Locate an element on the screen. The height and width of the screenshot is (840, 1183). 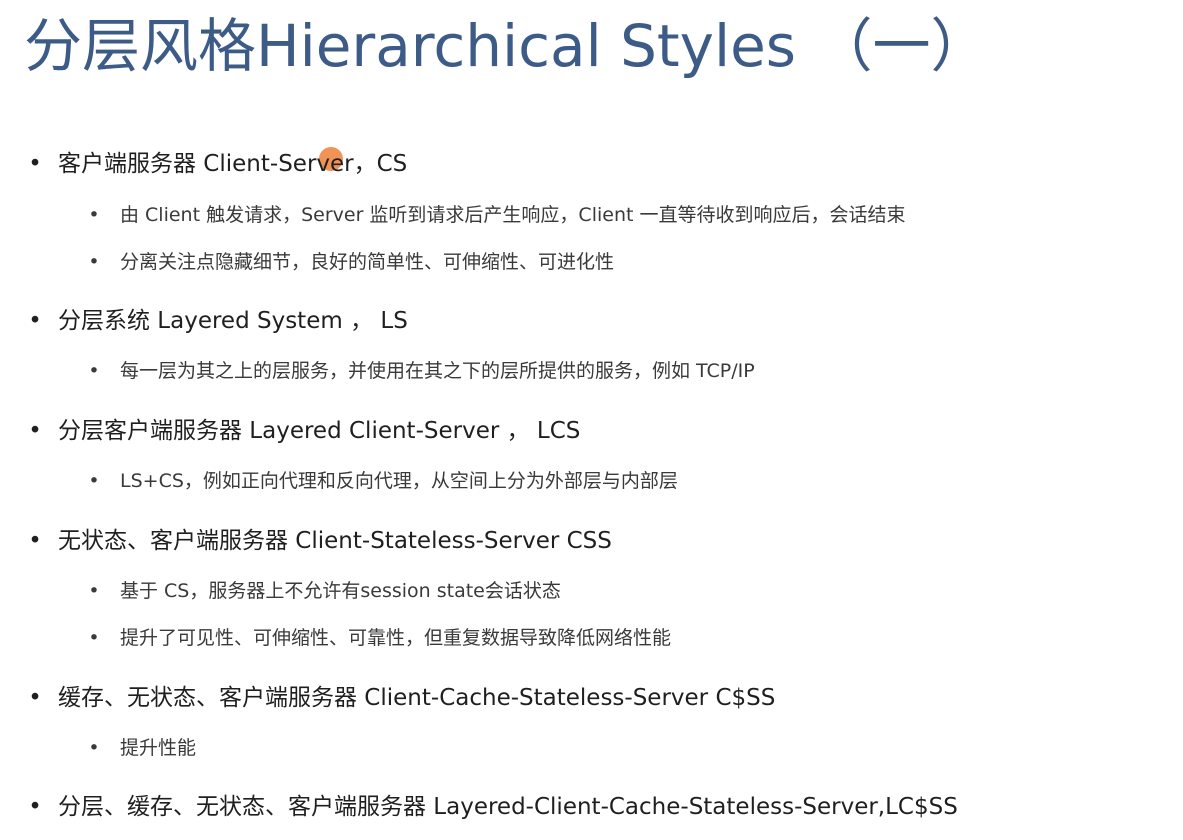
bullet-item-text: 无状态、客户端服务器 Client-Stateless-Server CSS is located at coordinates (335, 541).